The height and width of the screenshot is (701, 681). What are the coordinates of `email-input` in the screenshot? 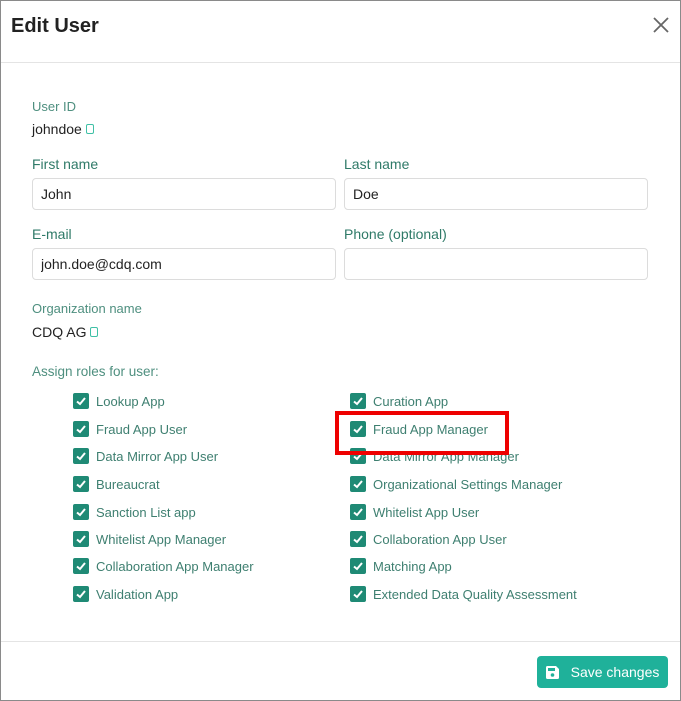 It's located at (184, 264).